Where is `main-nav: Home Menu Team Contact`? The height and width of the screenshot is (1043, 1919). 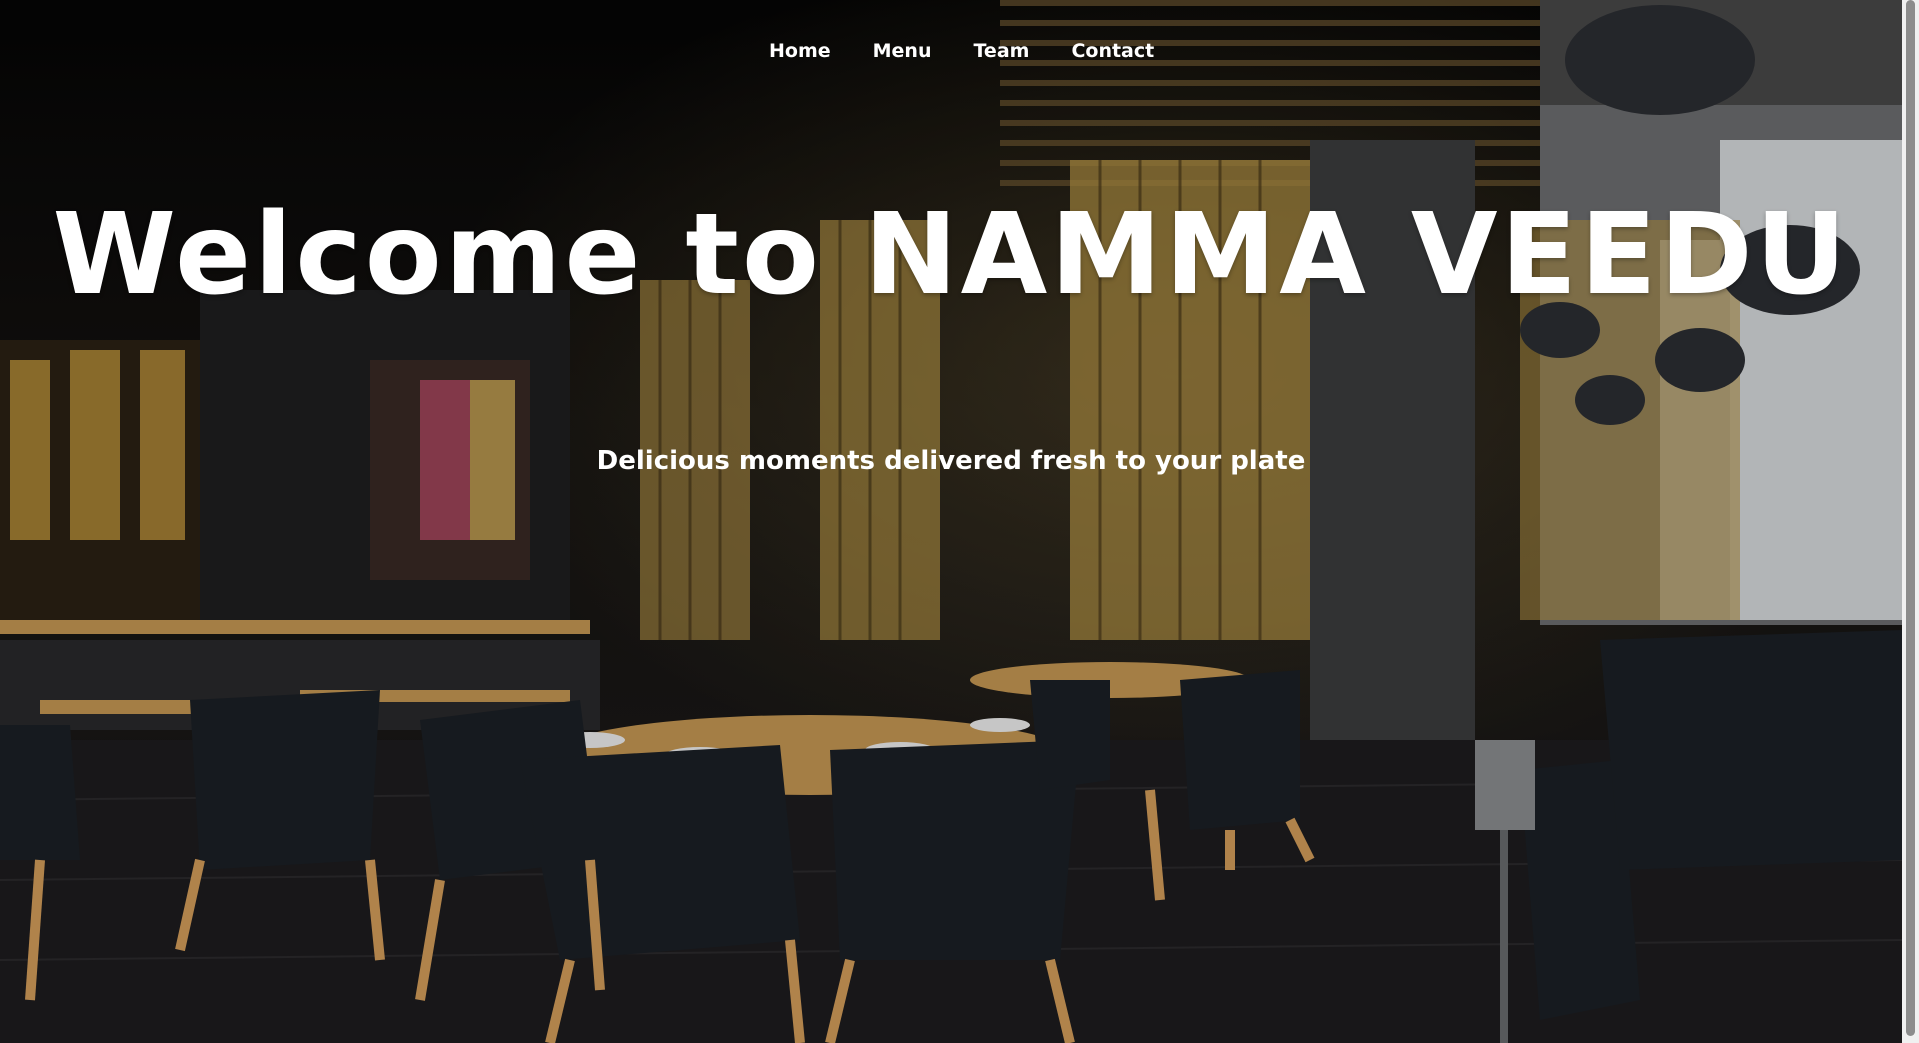
main-nav: Home Menu Team Contact is located at coordinates (982, 51).